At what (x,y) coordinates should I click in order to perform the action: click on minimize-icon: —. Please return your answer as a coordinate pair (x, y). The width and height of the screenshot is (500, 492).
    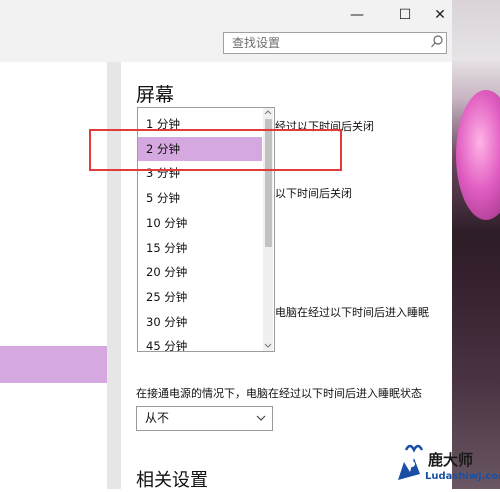
    Looking at the image, I should click on (357, 15).